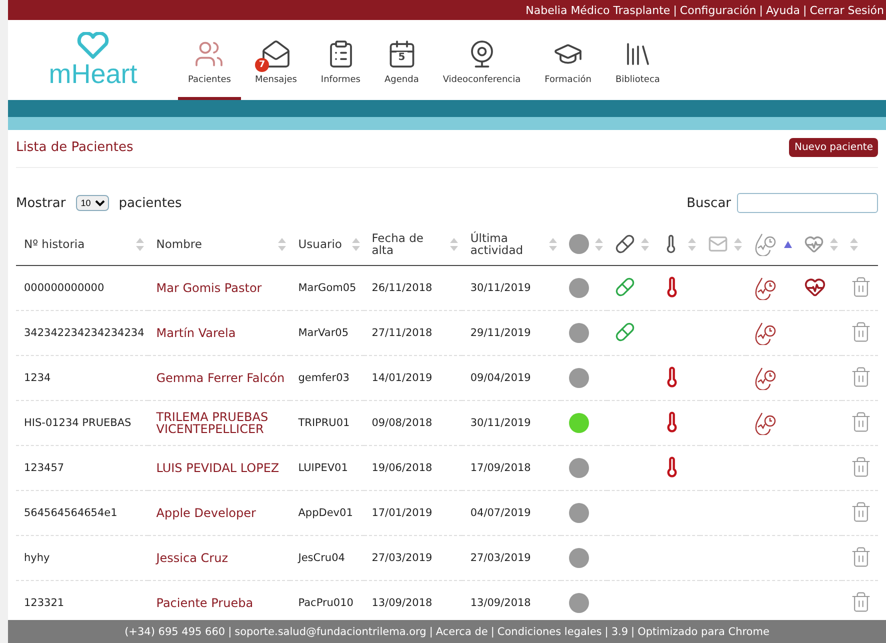  I want to click on patient-name-link: Apple Developer, so click(221, 513).